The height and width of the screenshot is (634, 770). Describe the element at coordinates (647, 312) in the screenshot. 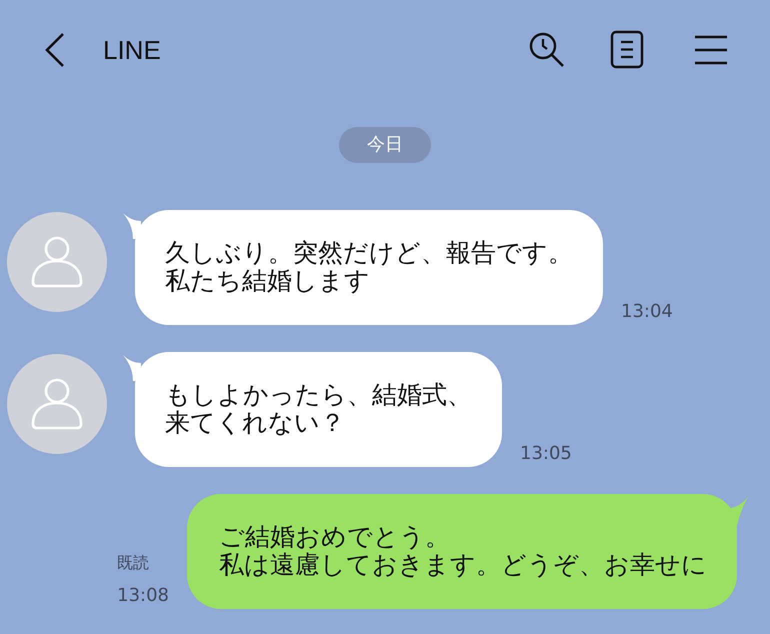

I see `message-time: 13:04` at that location.